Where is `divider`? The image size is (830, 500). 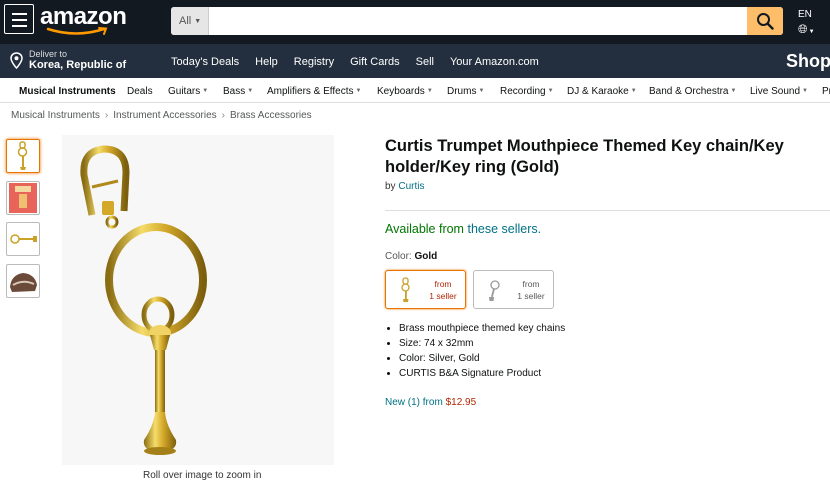
divider is located at coordinates (607, 210).